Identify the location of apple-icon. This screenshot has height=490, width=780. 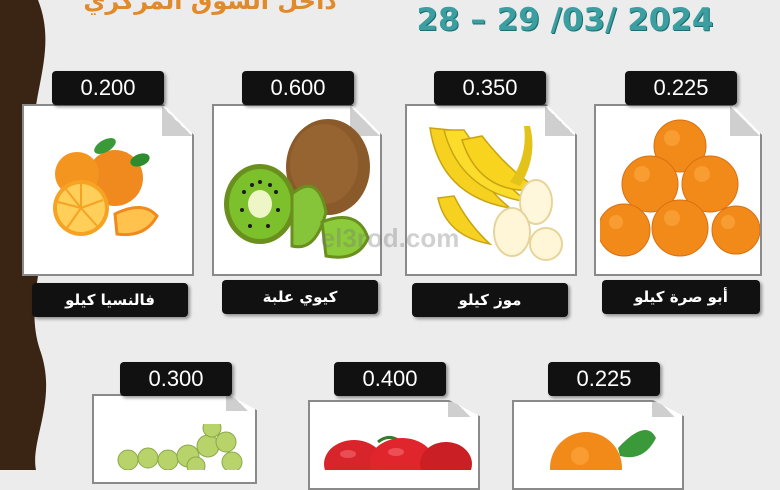
(398, 452).